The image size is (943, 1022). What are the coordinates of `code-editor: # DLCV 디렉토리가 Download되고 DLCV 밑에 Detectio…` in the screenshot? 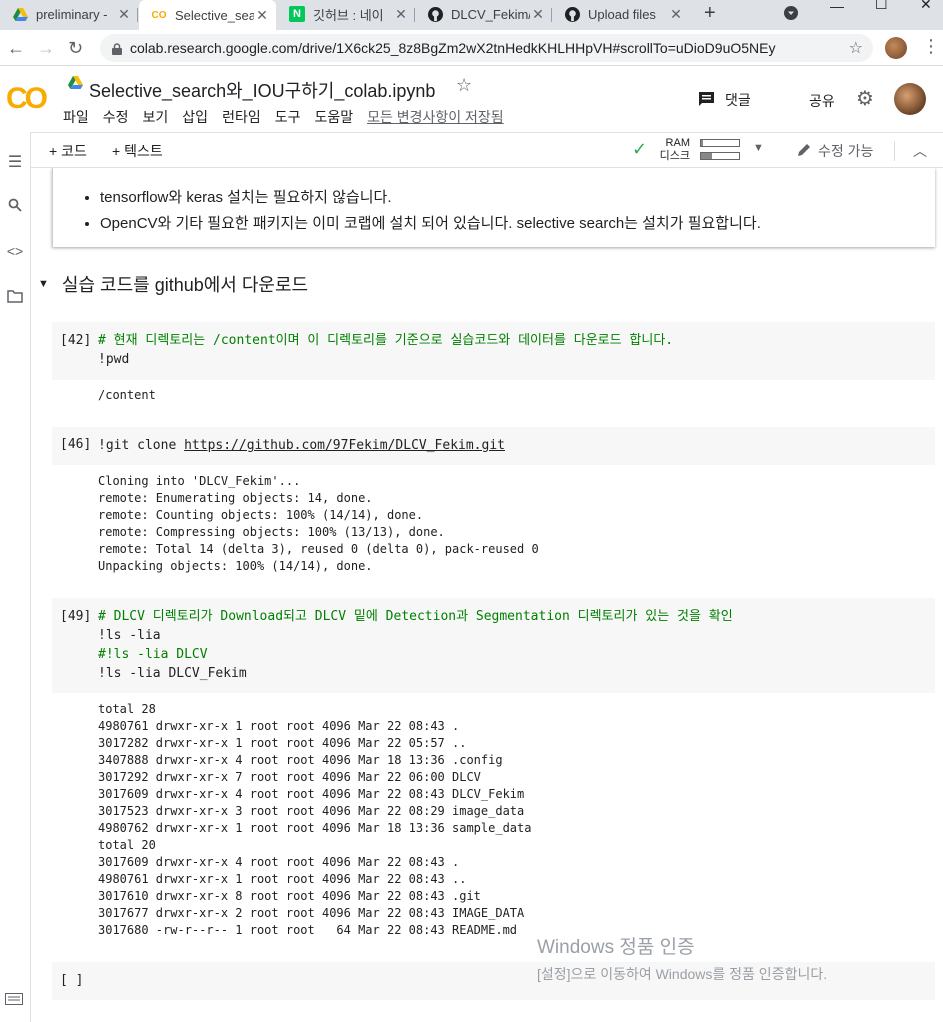 It's located at (415, 645).